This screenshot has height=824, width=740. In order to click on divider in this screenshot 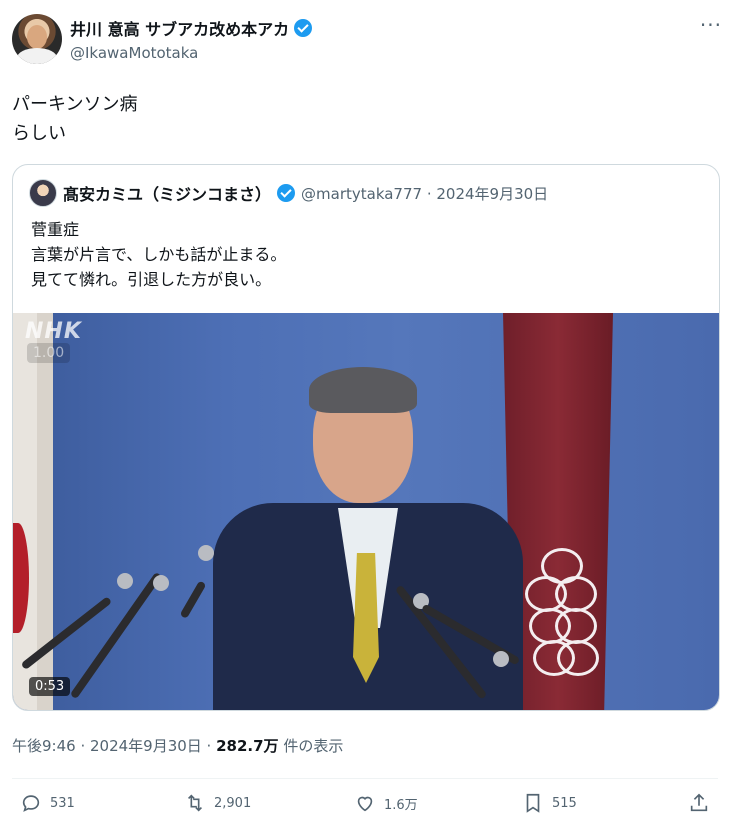, I will do `click(365, 778)`.